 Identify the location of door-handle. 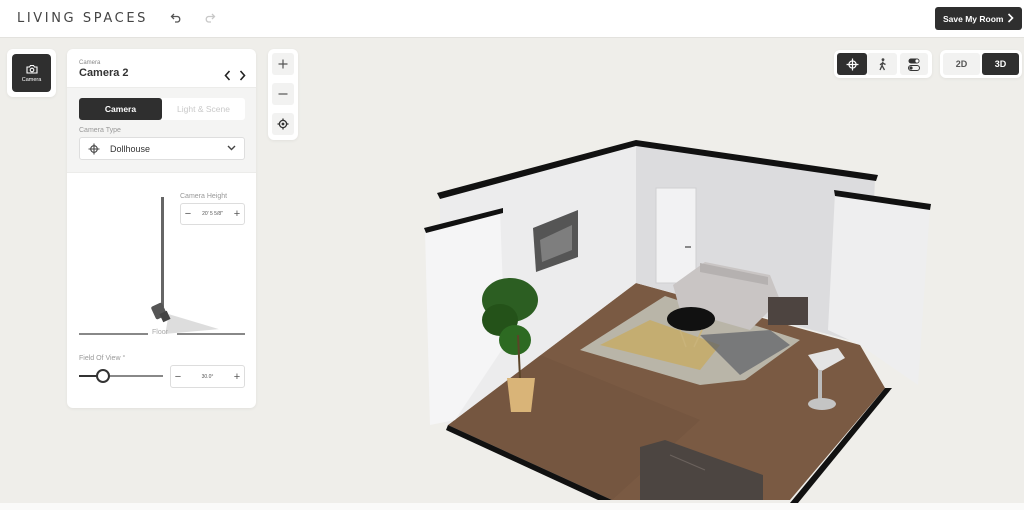
(688, 247).